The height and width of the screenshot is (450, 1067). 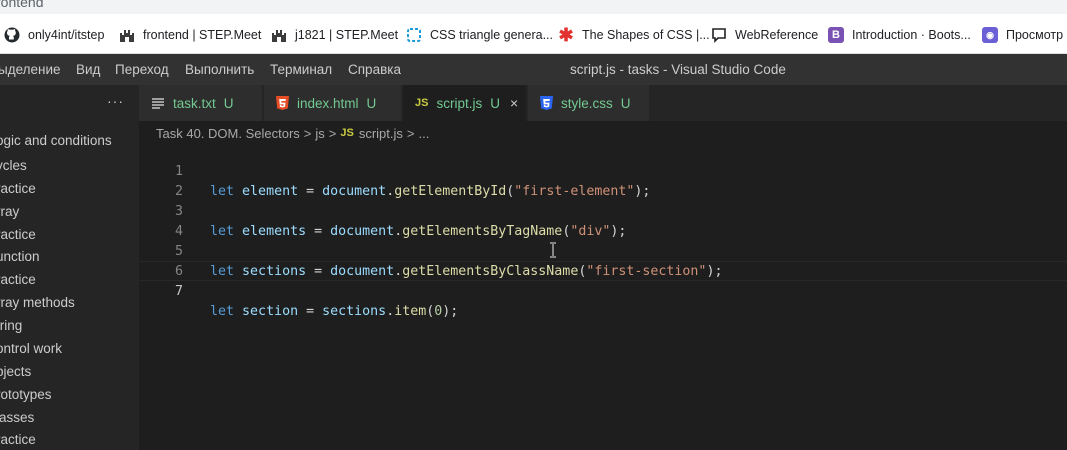 I want to click on github-icon, so click(x=12, y=35).